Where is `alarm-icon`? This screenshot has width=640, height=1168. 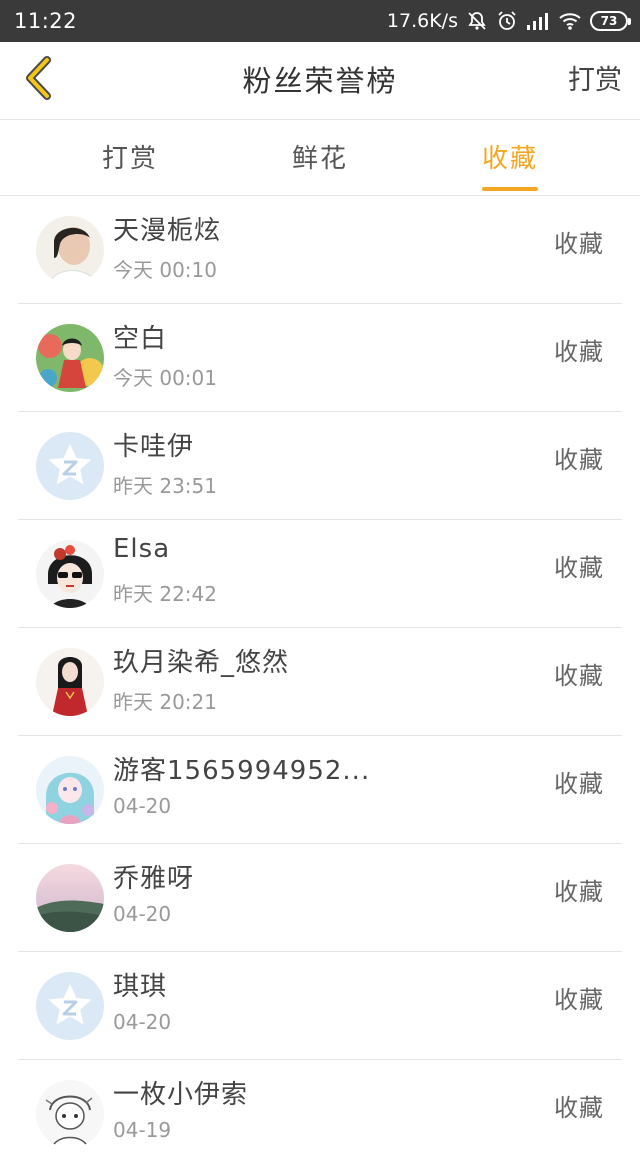 alarm-icon is located at coordinates (507, 21).